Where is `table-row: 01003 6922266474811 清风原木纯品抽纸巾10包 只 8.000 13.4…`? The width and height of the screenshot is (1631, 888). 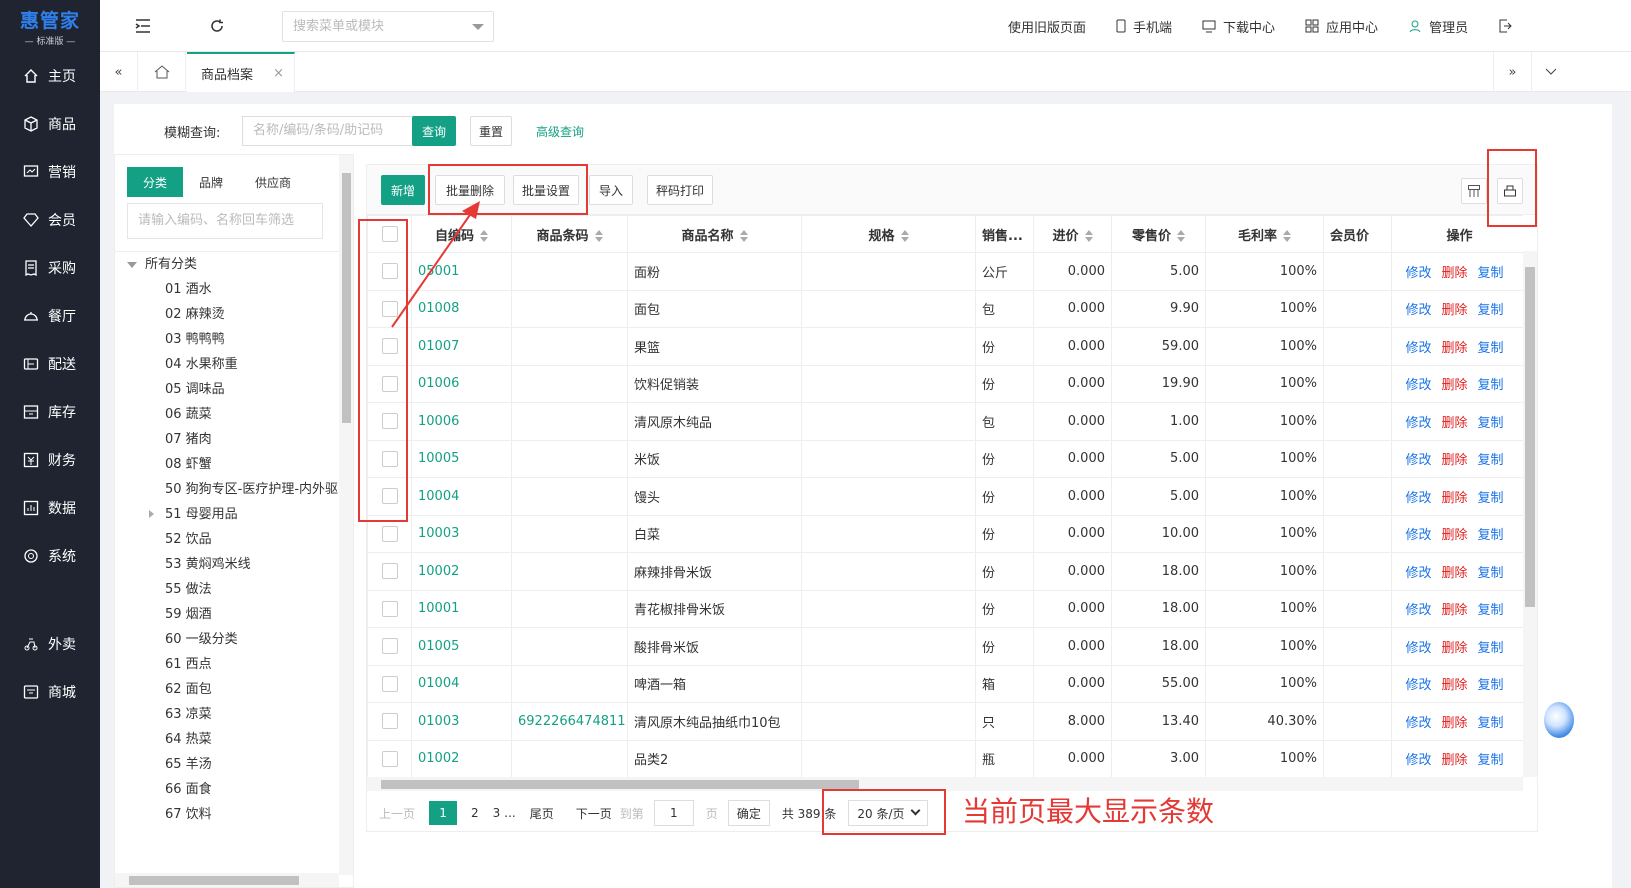 table-row: 01003 6922266474811 清风原木纯品抽纸巾10包 只 8.000 13.4… is located at coordinates (945, 721).